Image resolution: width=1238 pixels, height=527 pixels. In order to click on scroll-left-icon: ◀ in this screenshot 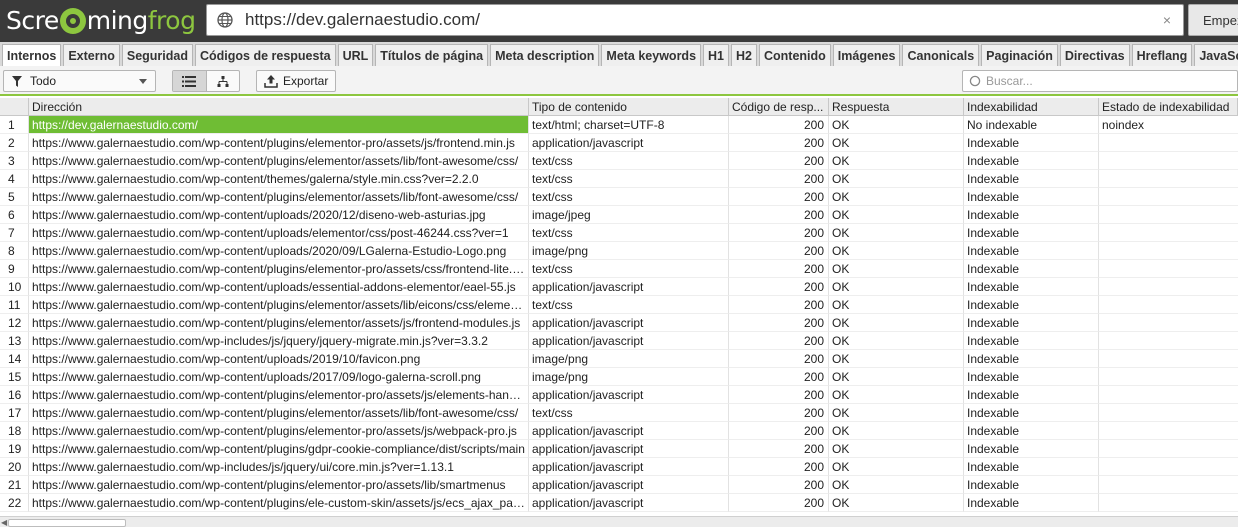, I will do `click(4, 522)`.